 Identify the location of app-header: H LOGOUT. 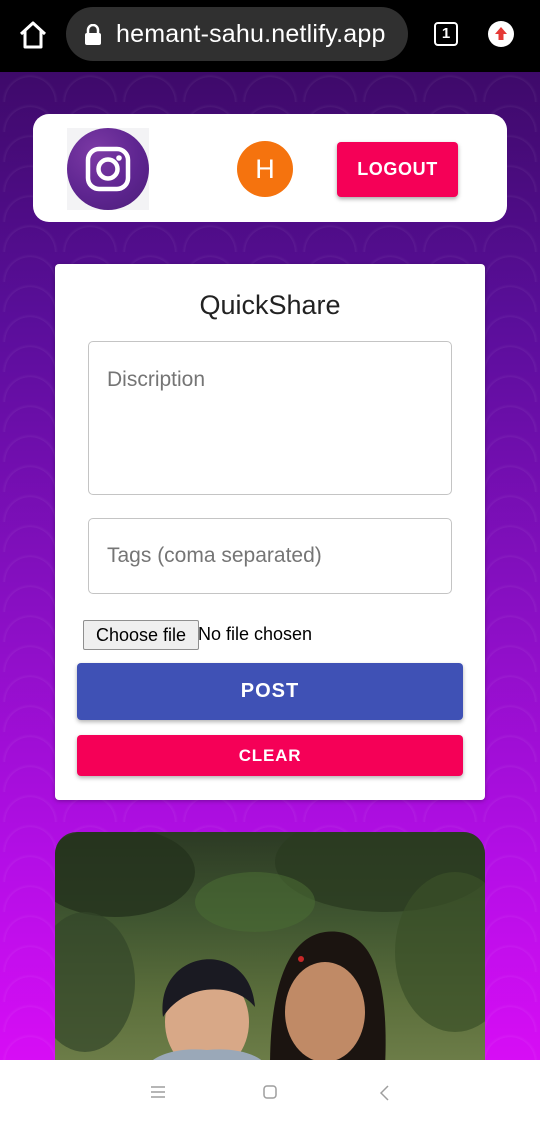
(270, 168).